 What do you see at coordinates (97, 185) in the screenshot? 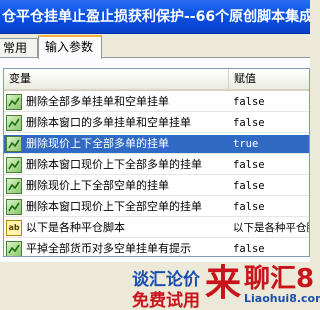
I see `parameter-name: 删除现价上下全部空单的挂单` at bounding box center [97, 185].